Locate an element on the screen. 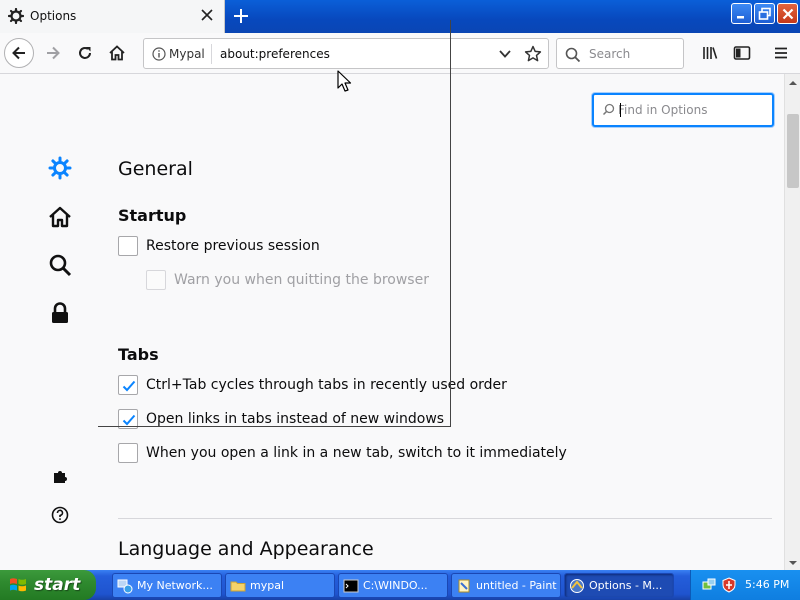 Image resolution: width=800 pixels, height=600 pixels. back-arrow-icon is located at coordinates (18, 53).